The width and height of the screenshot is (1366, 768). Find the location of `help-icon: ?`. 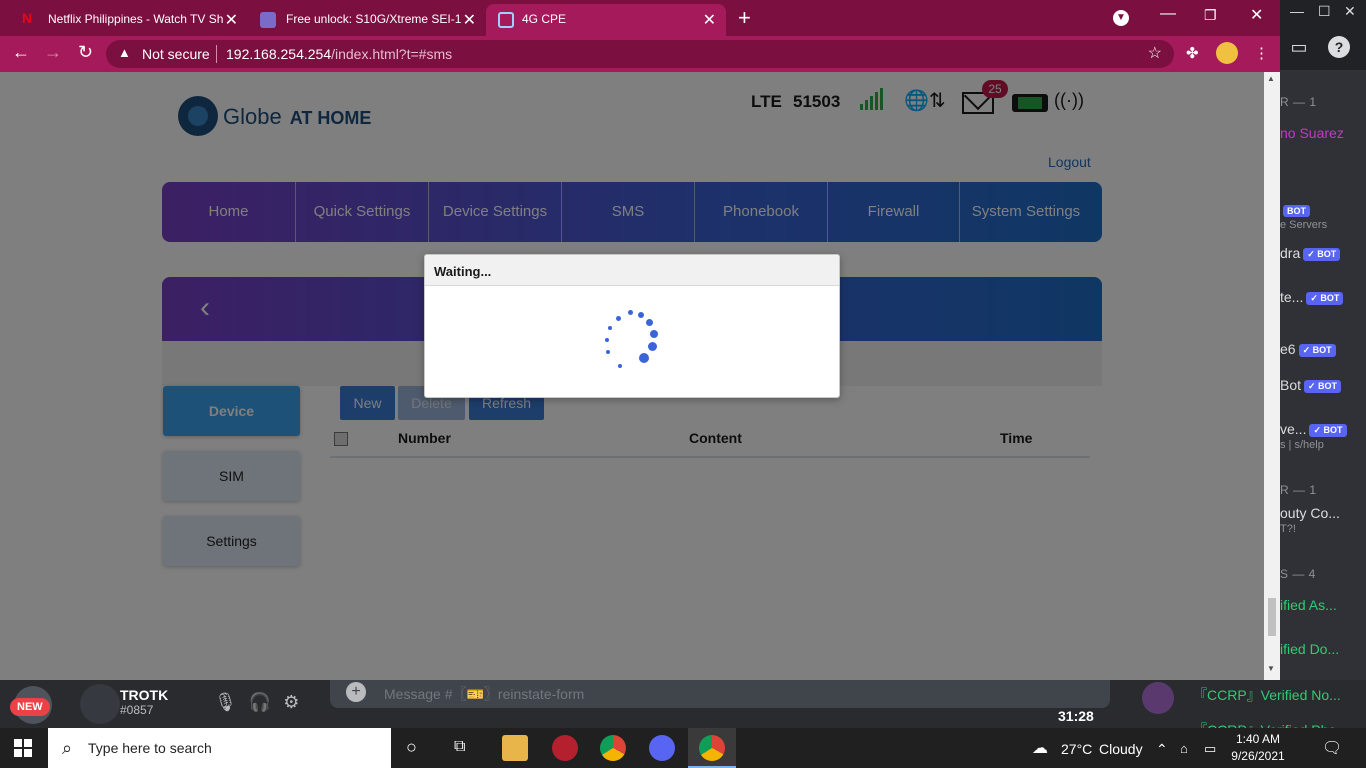

help-icon: ? is located at coordinates (1339, 47).